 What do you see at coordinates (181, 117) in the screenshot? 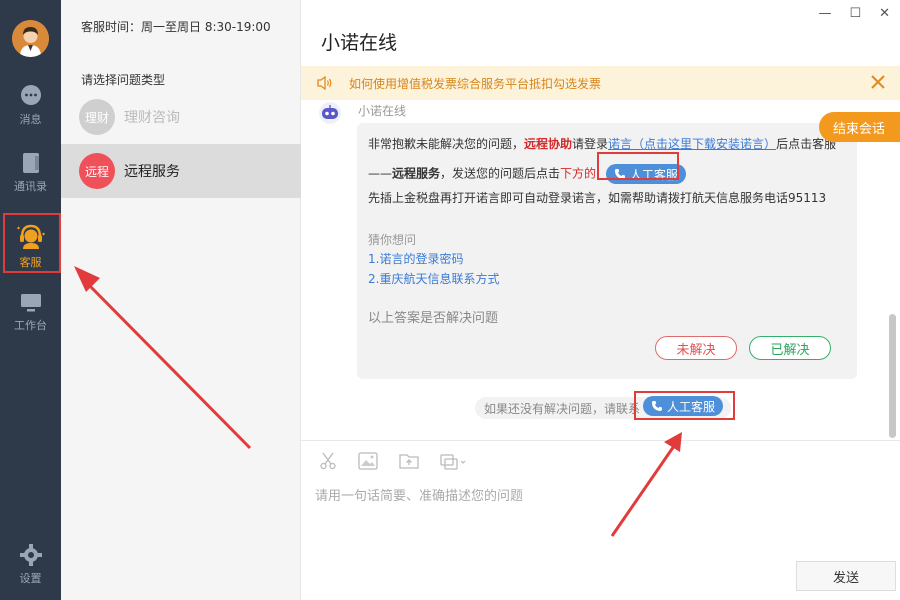
I see `question-type-finance: 理财 理财咨询` at bounding box center [181, 117].